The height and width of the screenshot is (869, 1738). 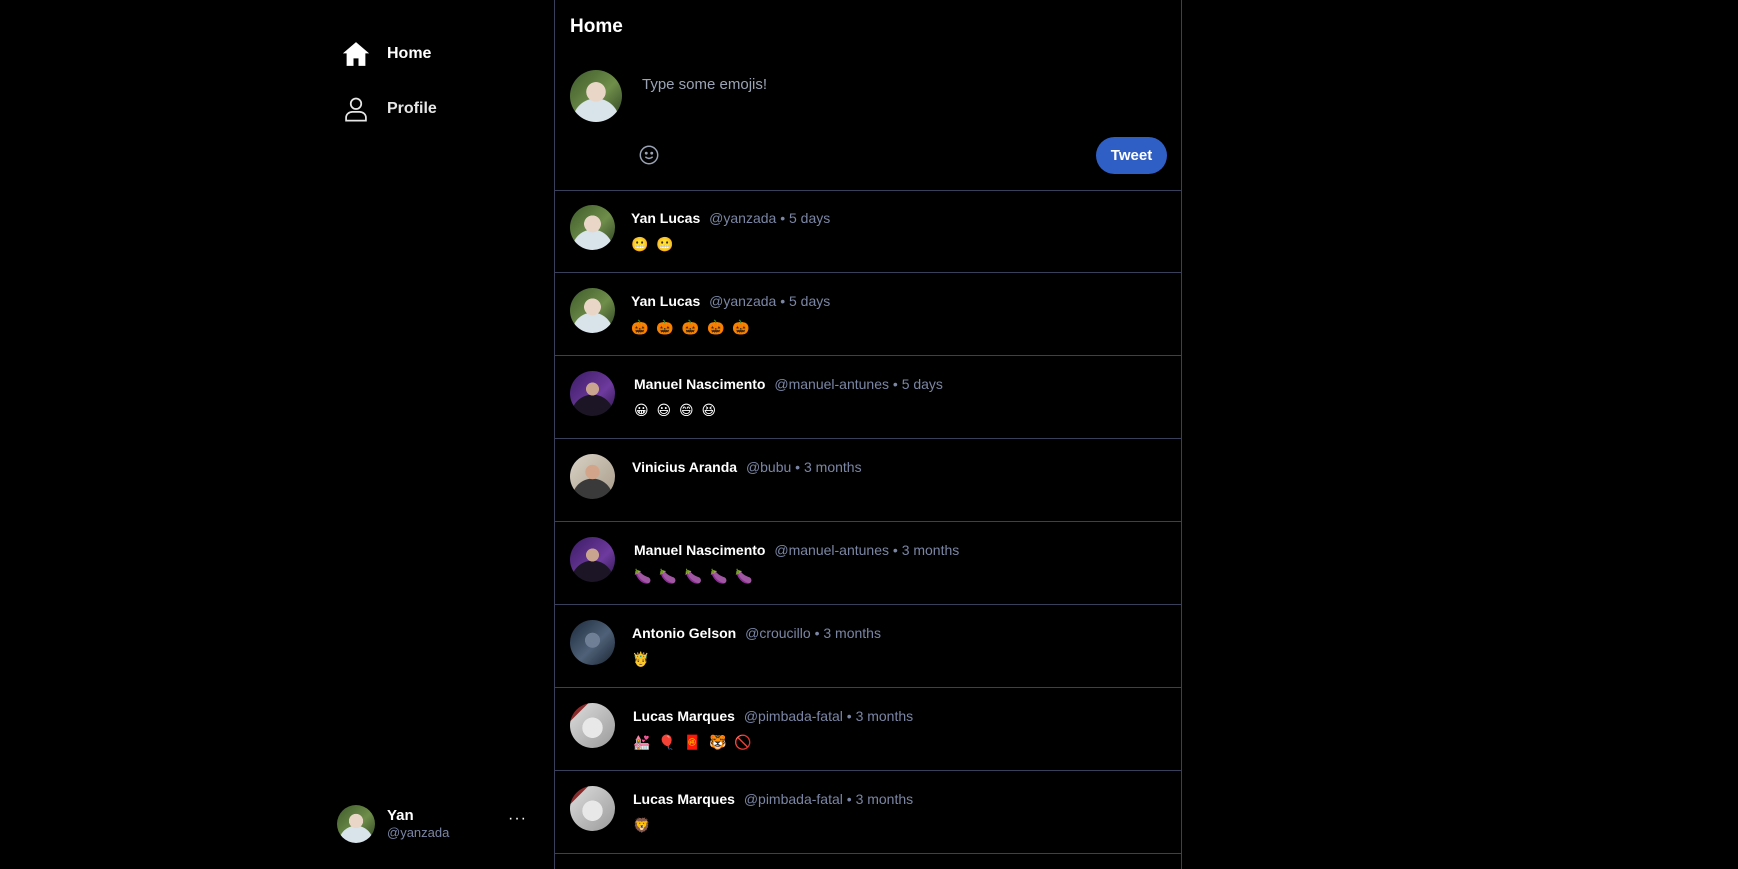 I want to click on tweet-composer: Tweet, so click(x=868, y=125).